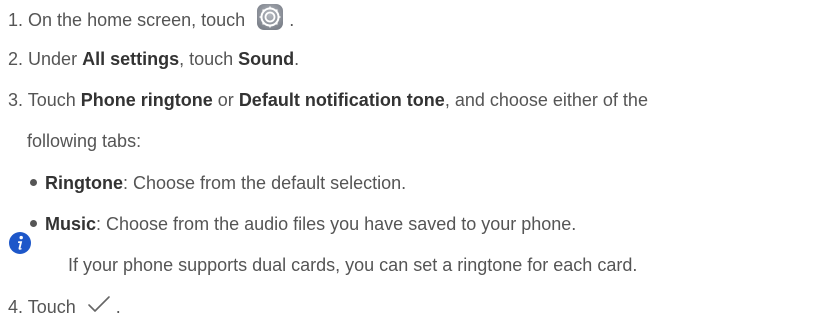  What do you see at coordinates (131, 59) in the screenshot?
I see `all-settings-label: All settings` at bounding box center [131, 59].